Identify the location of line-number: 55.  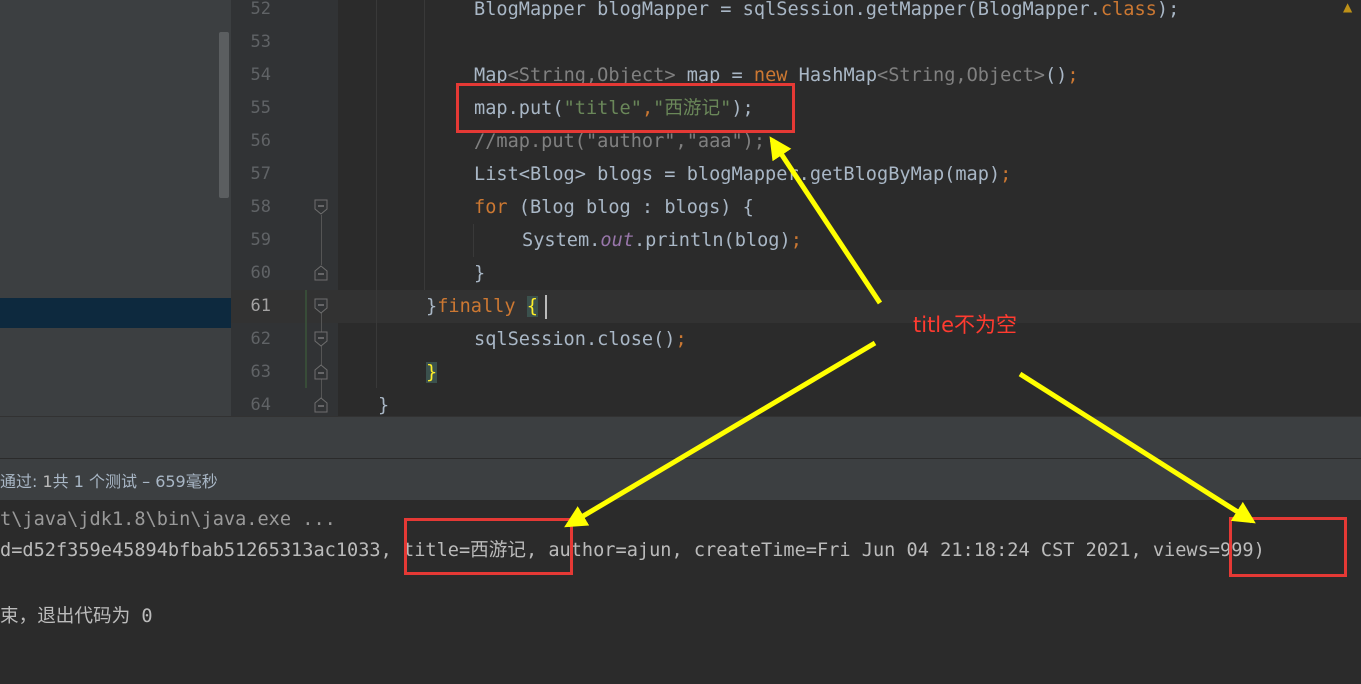
(260, 108).